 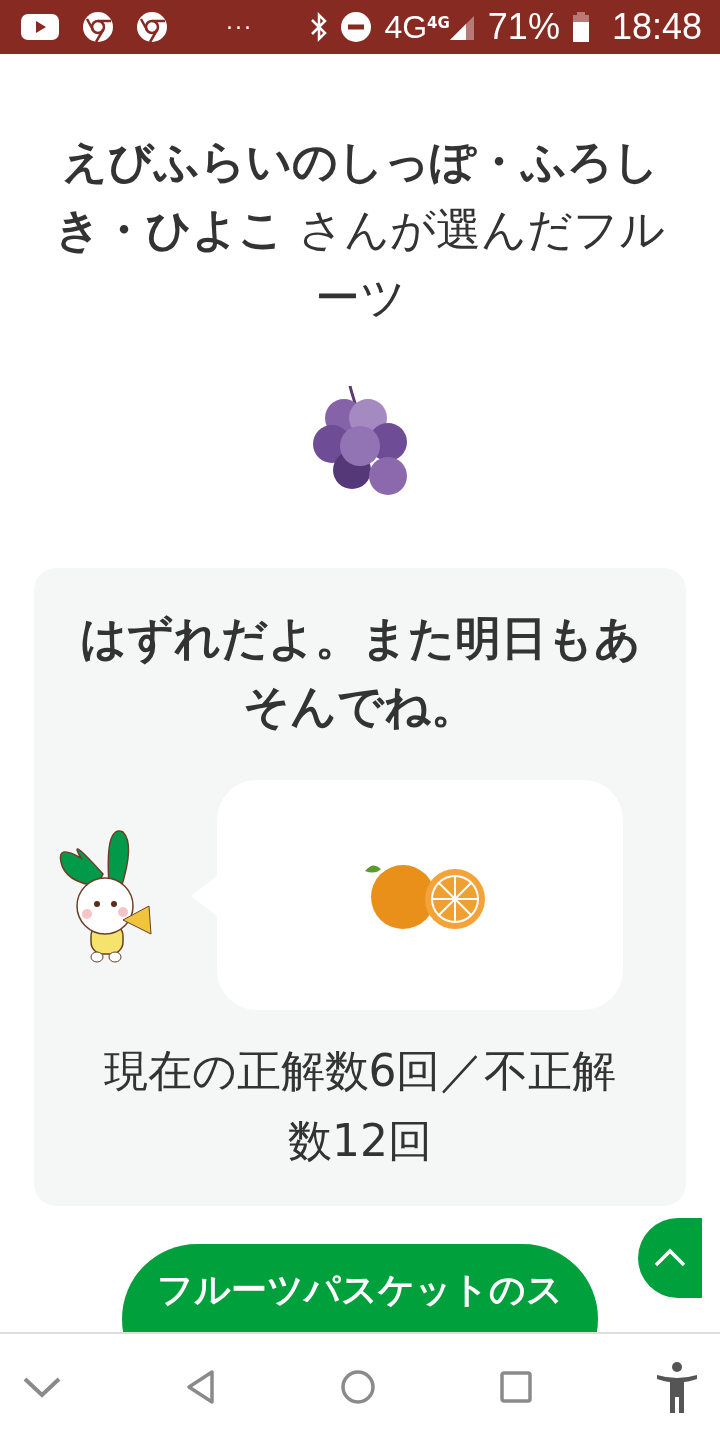 What do you see at coordinates (360, 1106) in the screenshot?
I see `score-text: 現在の正解数6回／不正解数12回` at bounding box center [360, 1106].